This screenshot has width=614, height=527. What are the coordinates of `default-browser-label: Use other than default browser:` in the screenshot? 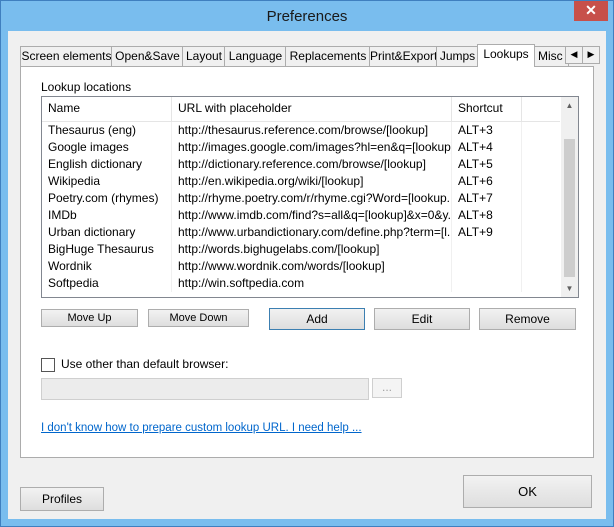 It's located at (144, 364).